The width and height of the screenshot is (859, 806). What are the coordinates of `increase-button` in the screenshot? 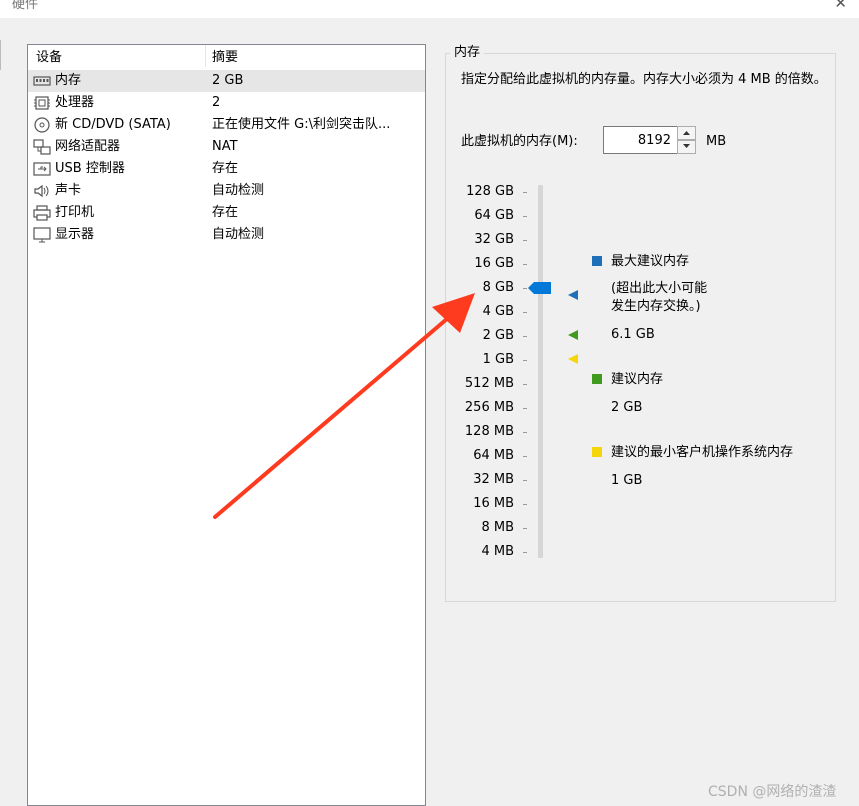 It's located at (686, 133).